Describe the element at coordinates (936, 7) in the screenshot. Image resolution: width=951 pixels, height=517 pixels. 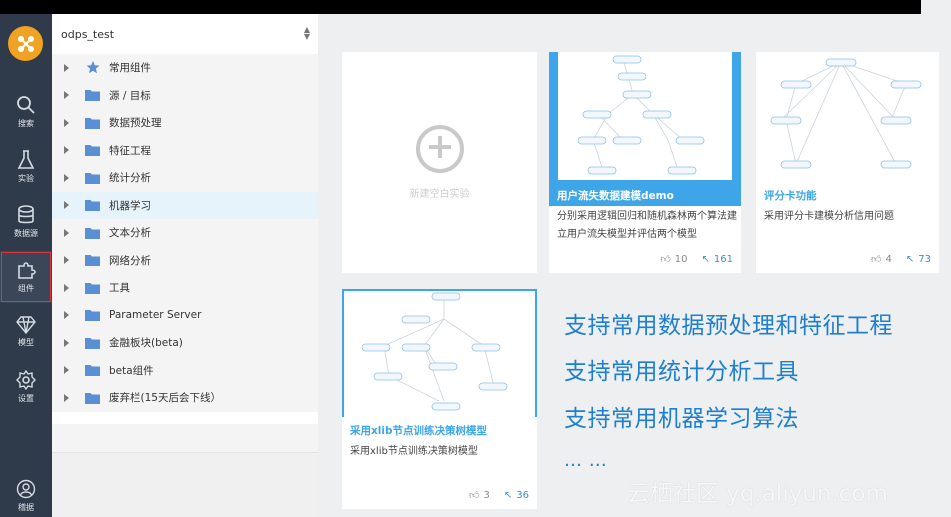
I see `top-bar-tail` at that location.